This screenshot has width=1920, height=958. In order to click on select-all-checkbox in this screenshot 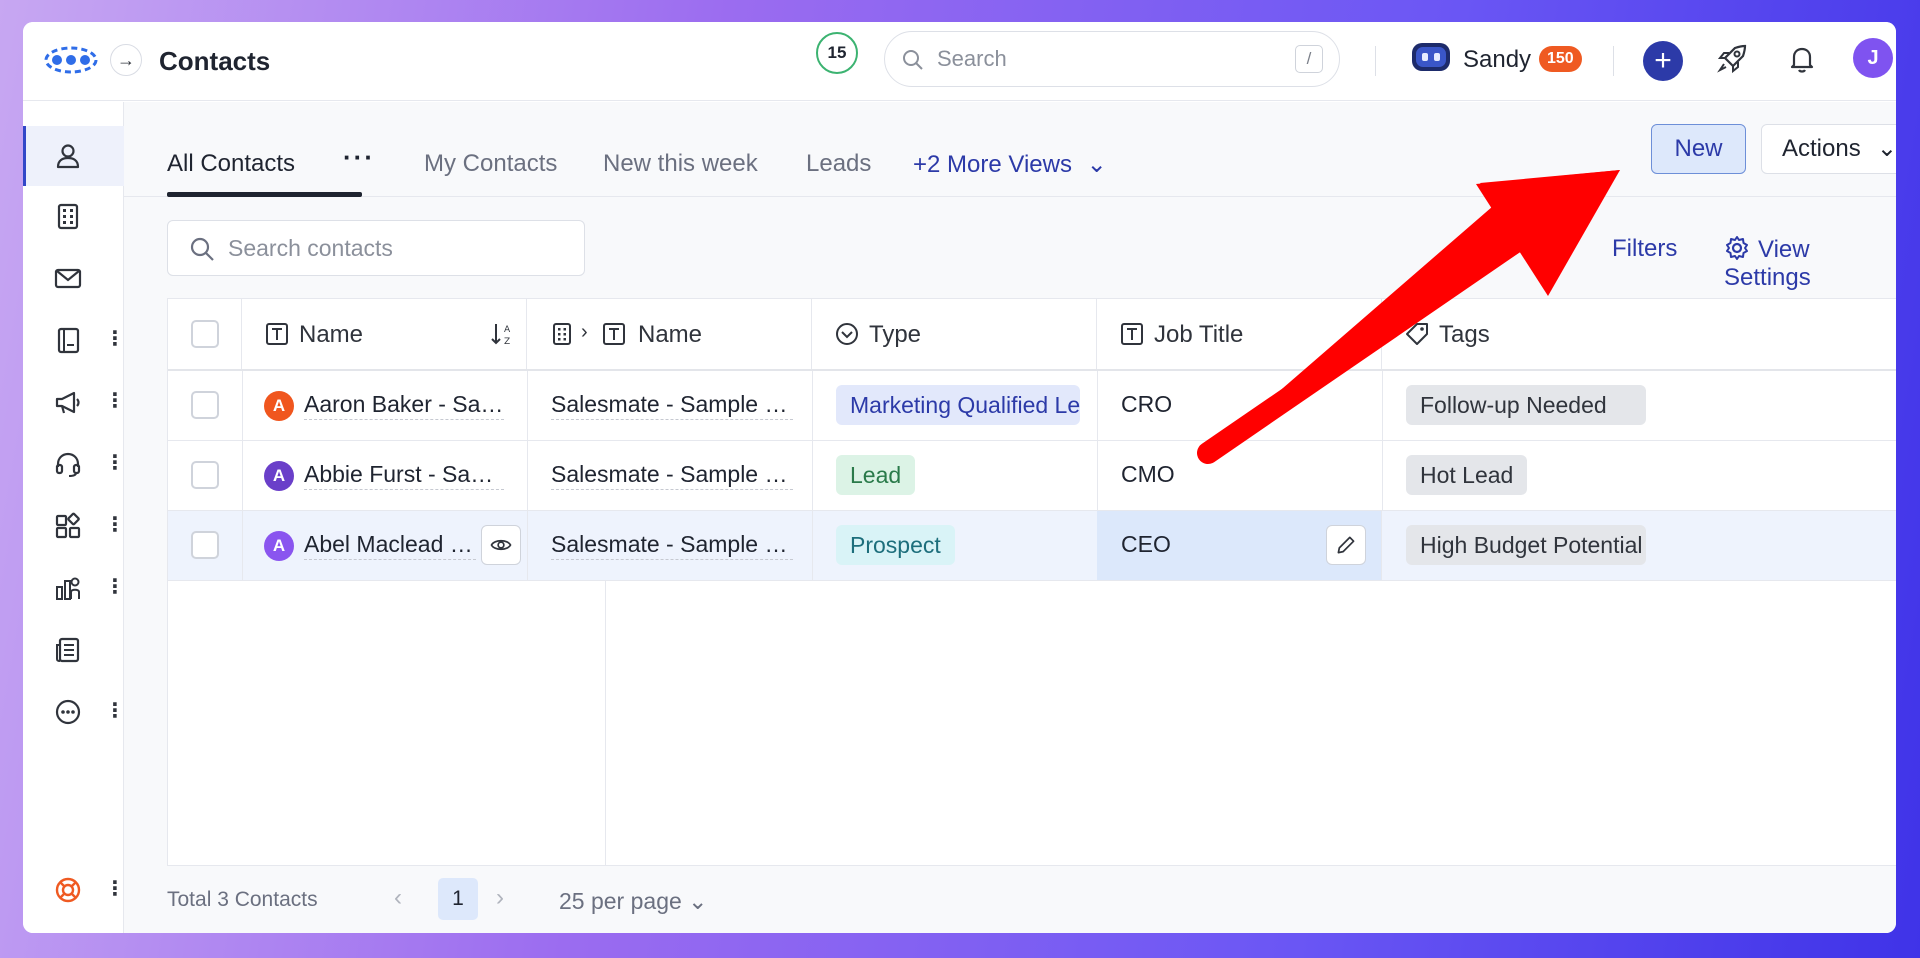, I will do `click(205, 334)`.